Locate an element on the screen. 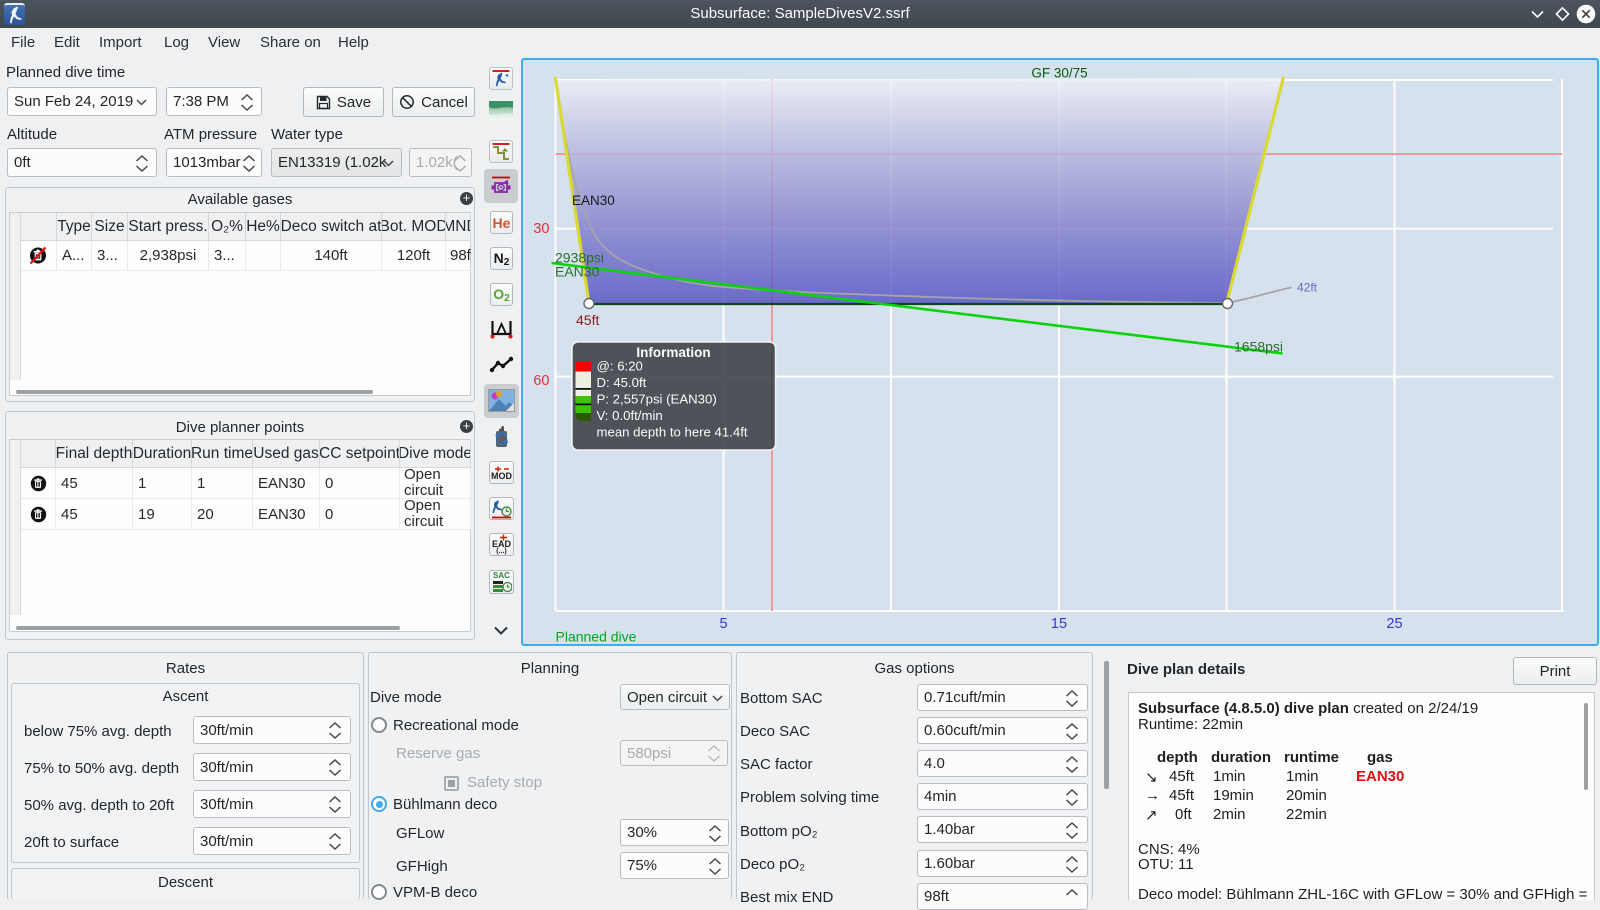 The image size is (1600, 910). svg-text: 42ft is located at coordinates (1307, 288).